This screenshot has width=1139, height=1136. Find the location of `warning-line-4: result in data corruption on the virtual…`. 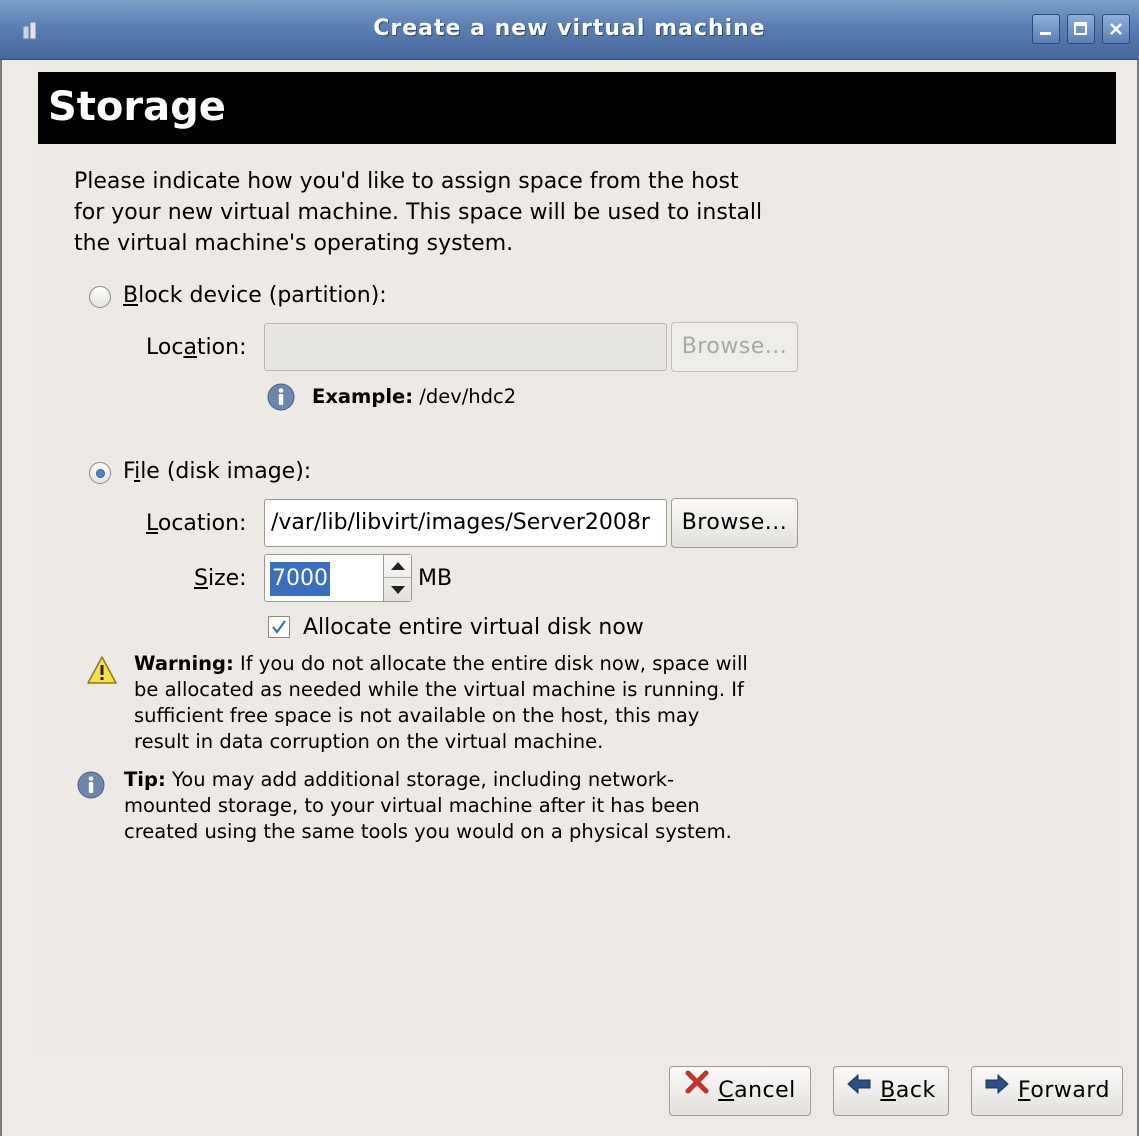

warning-line-4: result in data corruption on the virtual… is located at coordinates (369, 741).